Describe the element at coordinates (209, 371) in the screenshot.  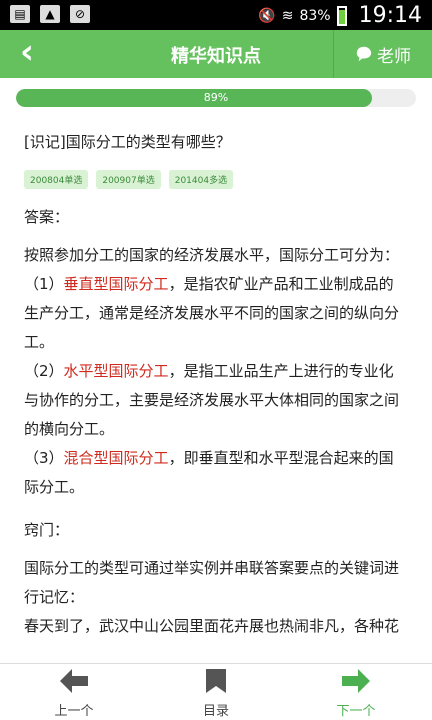
I see `answer-item: （2）水平型国际分工，是指工业品生产上进行的专业化` at that location.